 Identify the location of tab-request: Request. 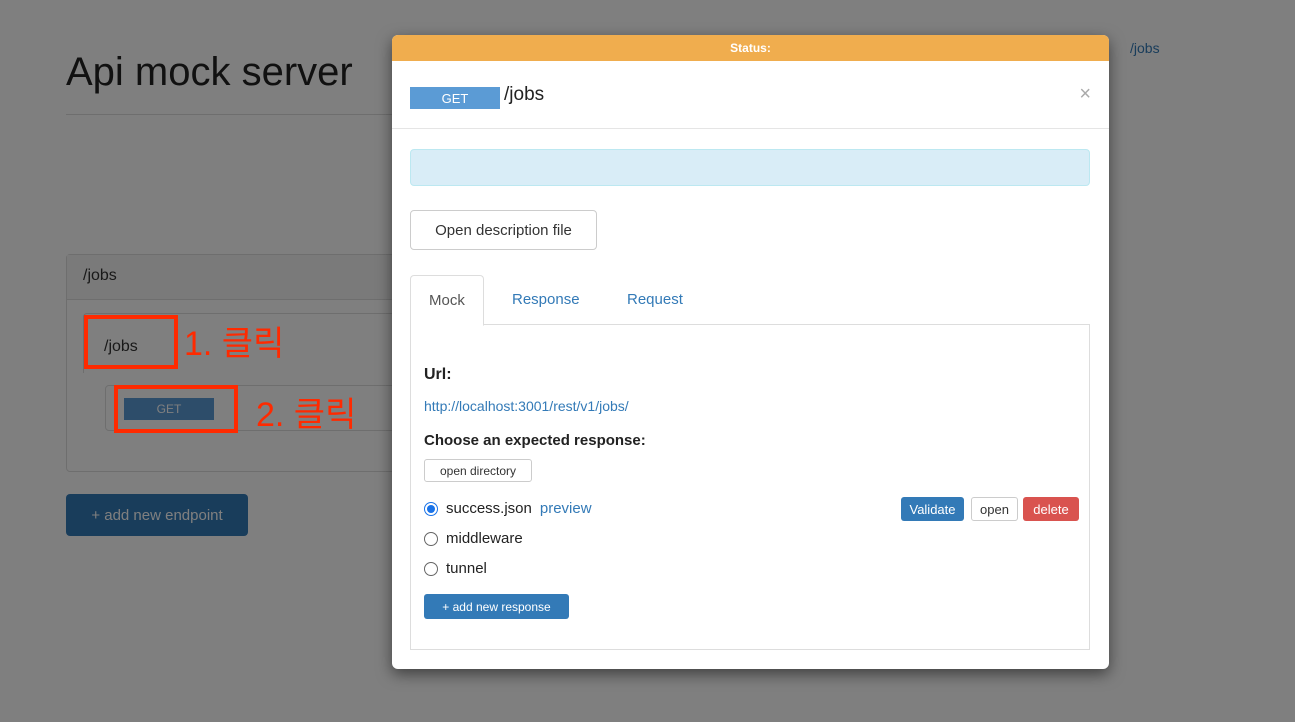
(655, 300).